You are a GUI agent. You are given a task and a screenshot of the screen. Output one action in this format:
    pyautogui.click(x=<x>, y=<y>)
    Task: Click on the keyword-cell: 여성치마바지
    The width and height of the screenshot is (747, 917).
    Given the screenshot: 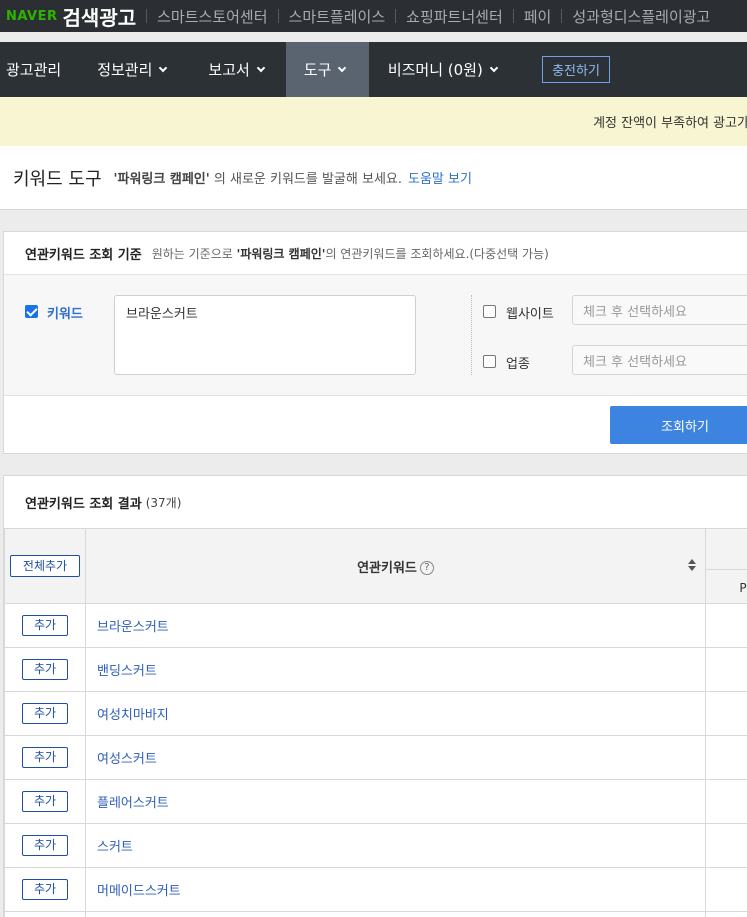 What is the action you would take?
    pyautogui.click(x=395, y=713)
    